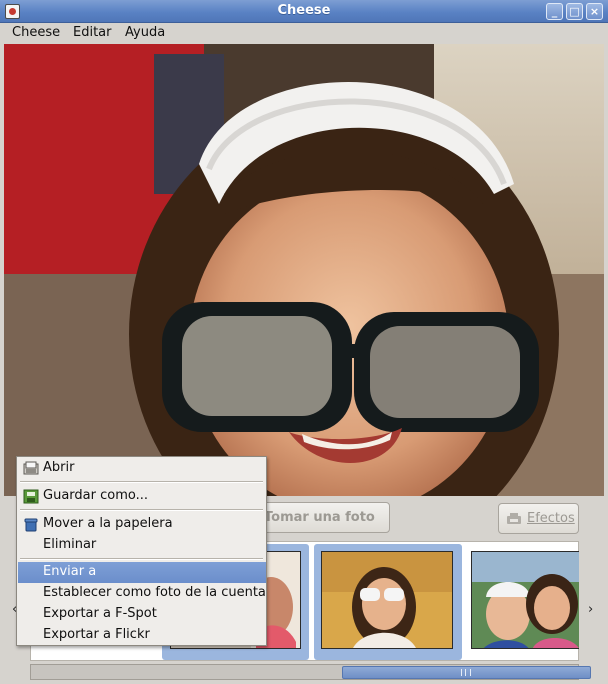 This screenshot has height=684, width=608. What do you see at coordinates (594, 11) in the screenshot?
I see `close-button: ×` at bounding box center [594, 11].